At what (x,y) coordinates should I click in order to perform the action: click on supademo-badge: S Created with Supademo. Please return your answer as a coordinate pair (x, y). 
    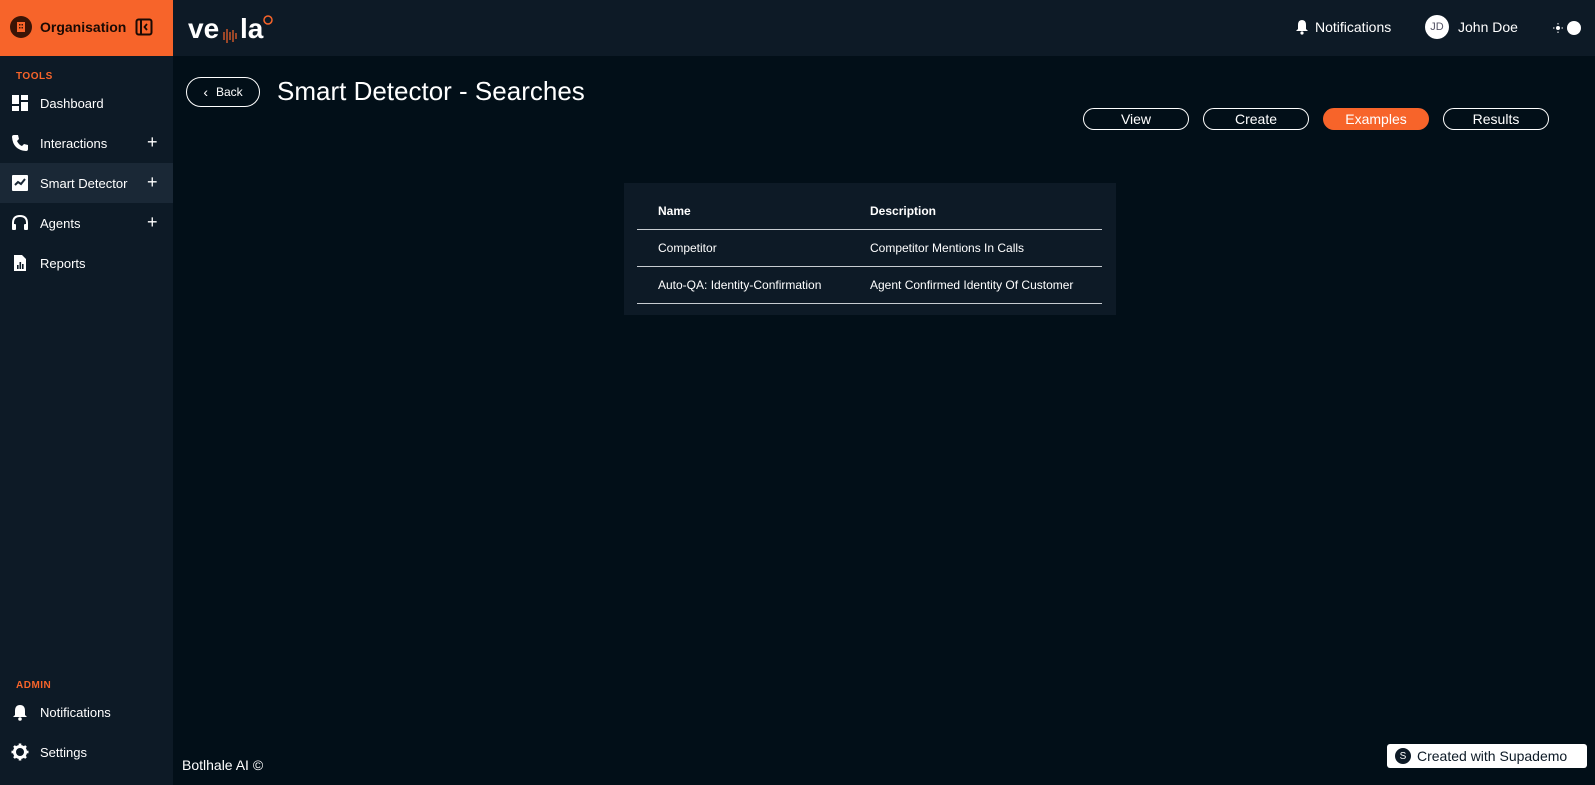
    Looking at the image, I should click on (1487, 756).